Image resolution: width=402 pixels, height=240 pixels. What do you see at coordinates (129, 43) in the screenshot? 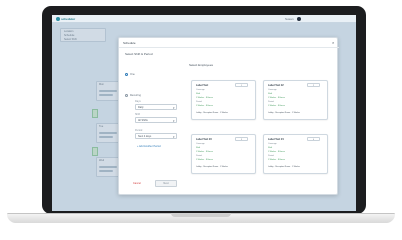
I see `modal-title: Schedule` at bounding box center [129, 43].